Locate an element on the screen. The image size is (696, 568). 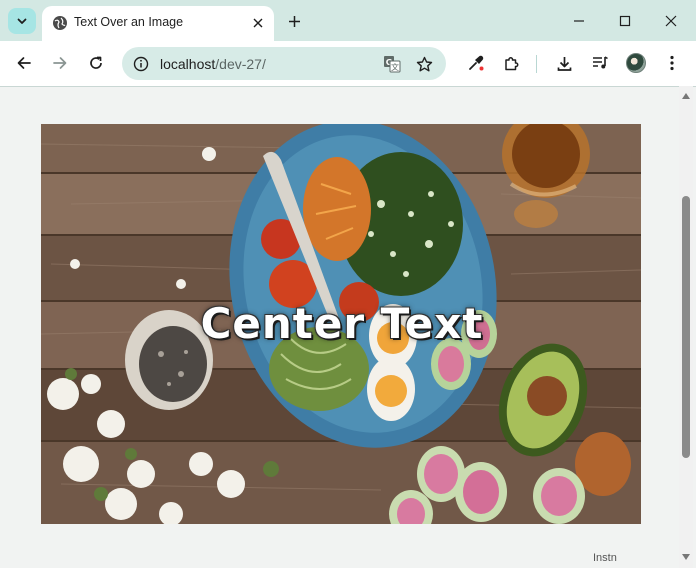
scroll-down-button is located at coordinates (686, 557).